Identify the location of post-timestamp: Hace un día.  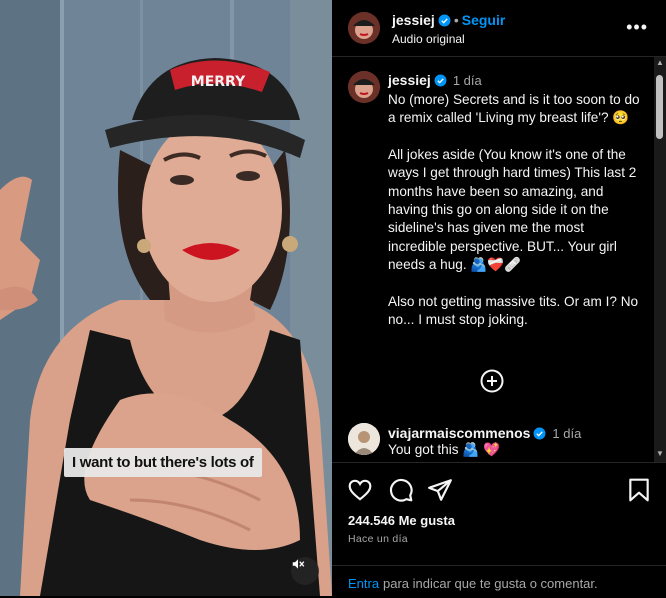
(378, 539).